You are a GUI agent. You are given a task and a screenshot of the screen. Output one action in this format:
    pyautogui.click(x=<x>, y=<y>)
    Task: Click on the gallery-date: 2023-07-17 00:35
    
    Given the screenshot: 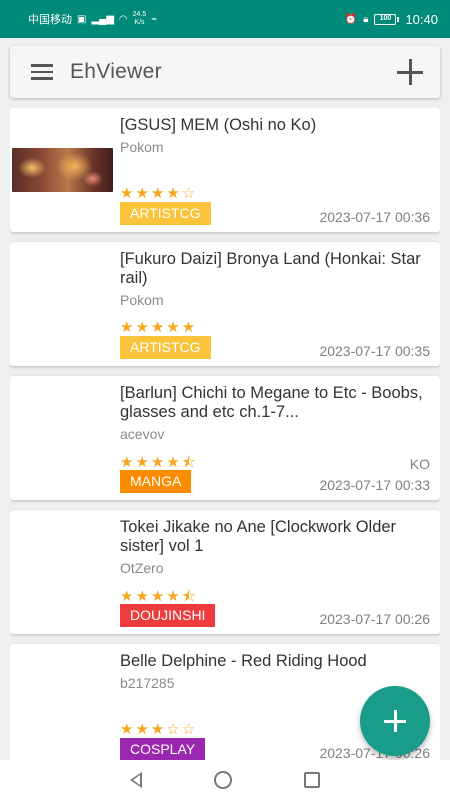 What is the action you would take?
    pyautogui.click(x=374, y=351)
    